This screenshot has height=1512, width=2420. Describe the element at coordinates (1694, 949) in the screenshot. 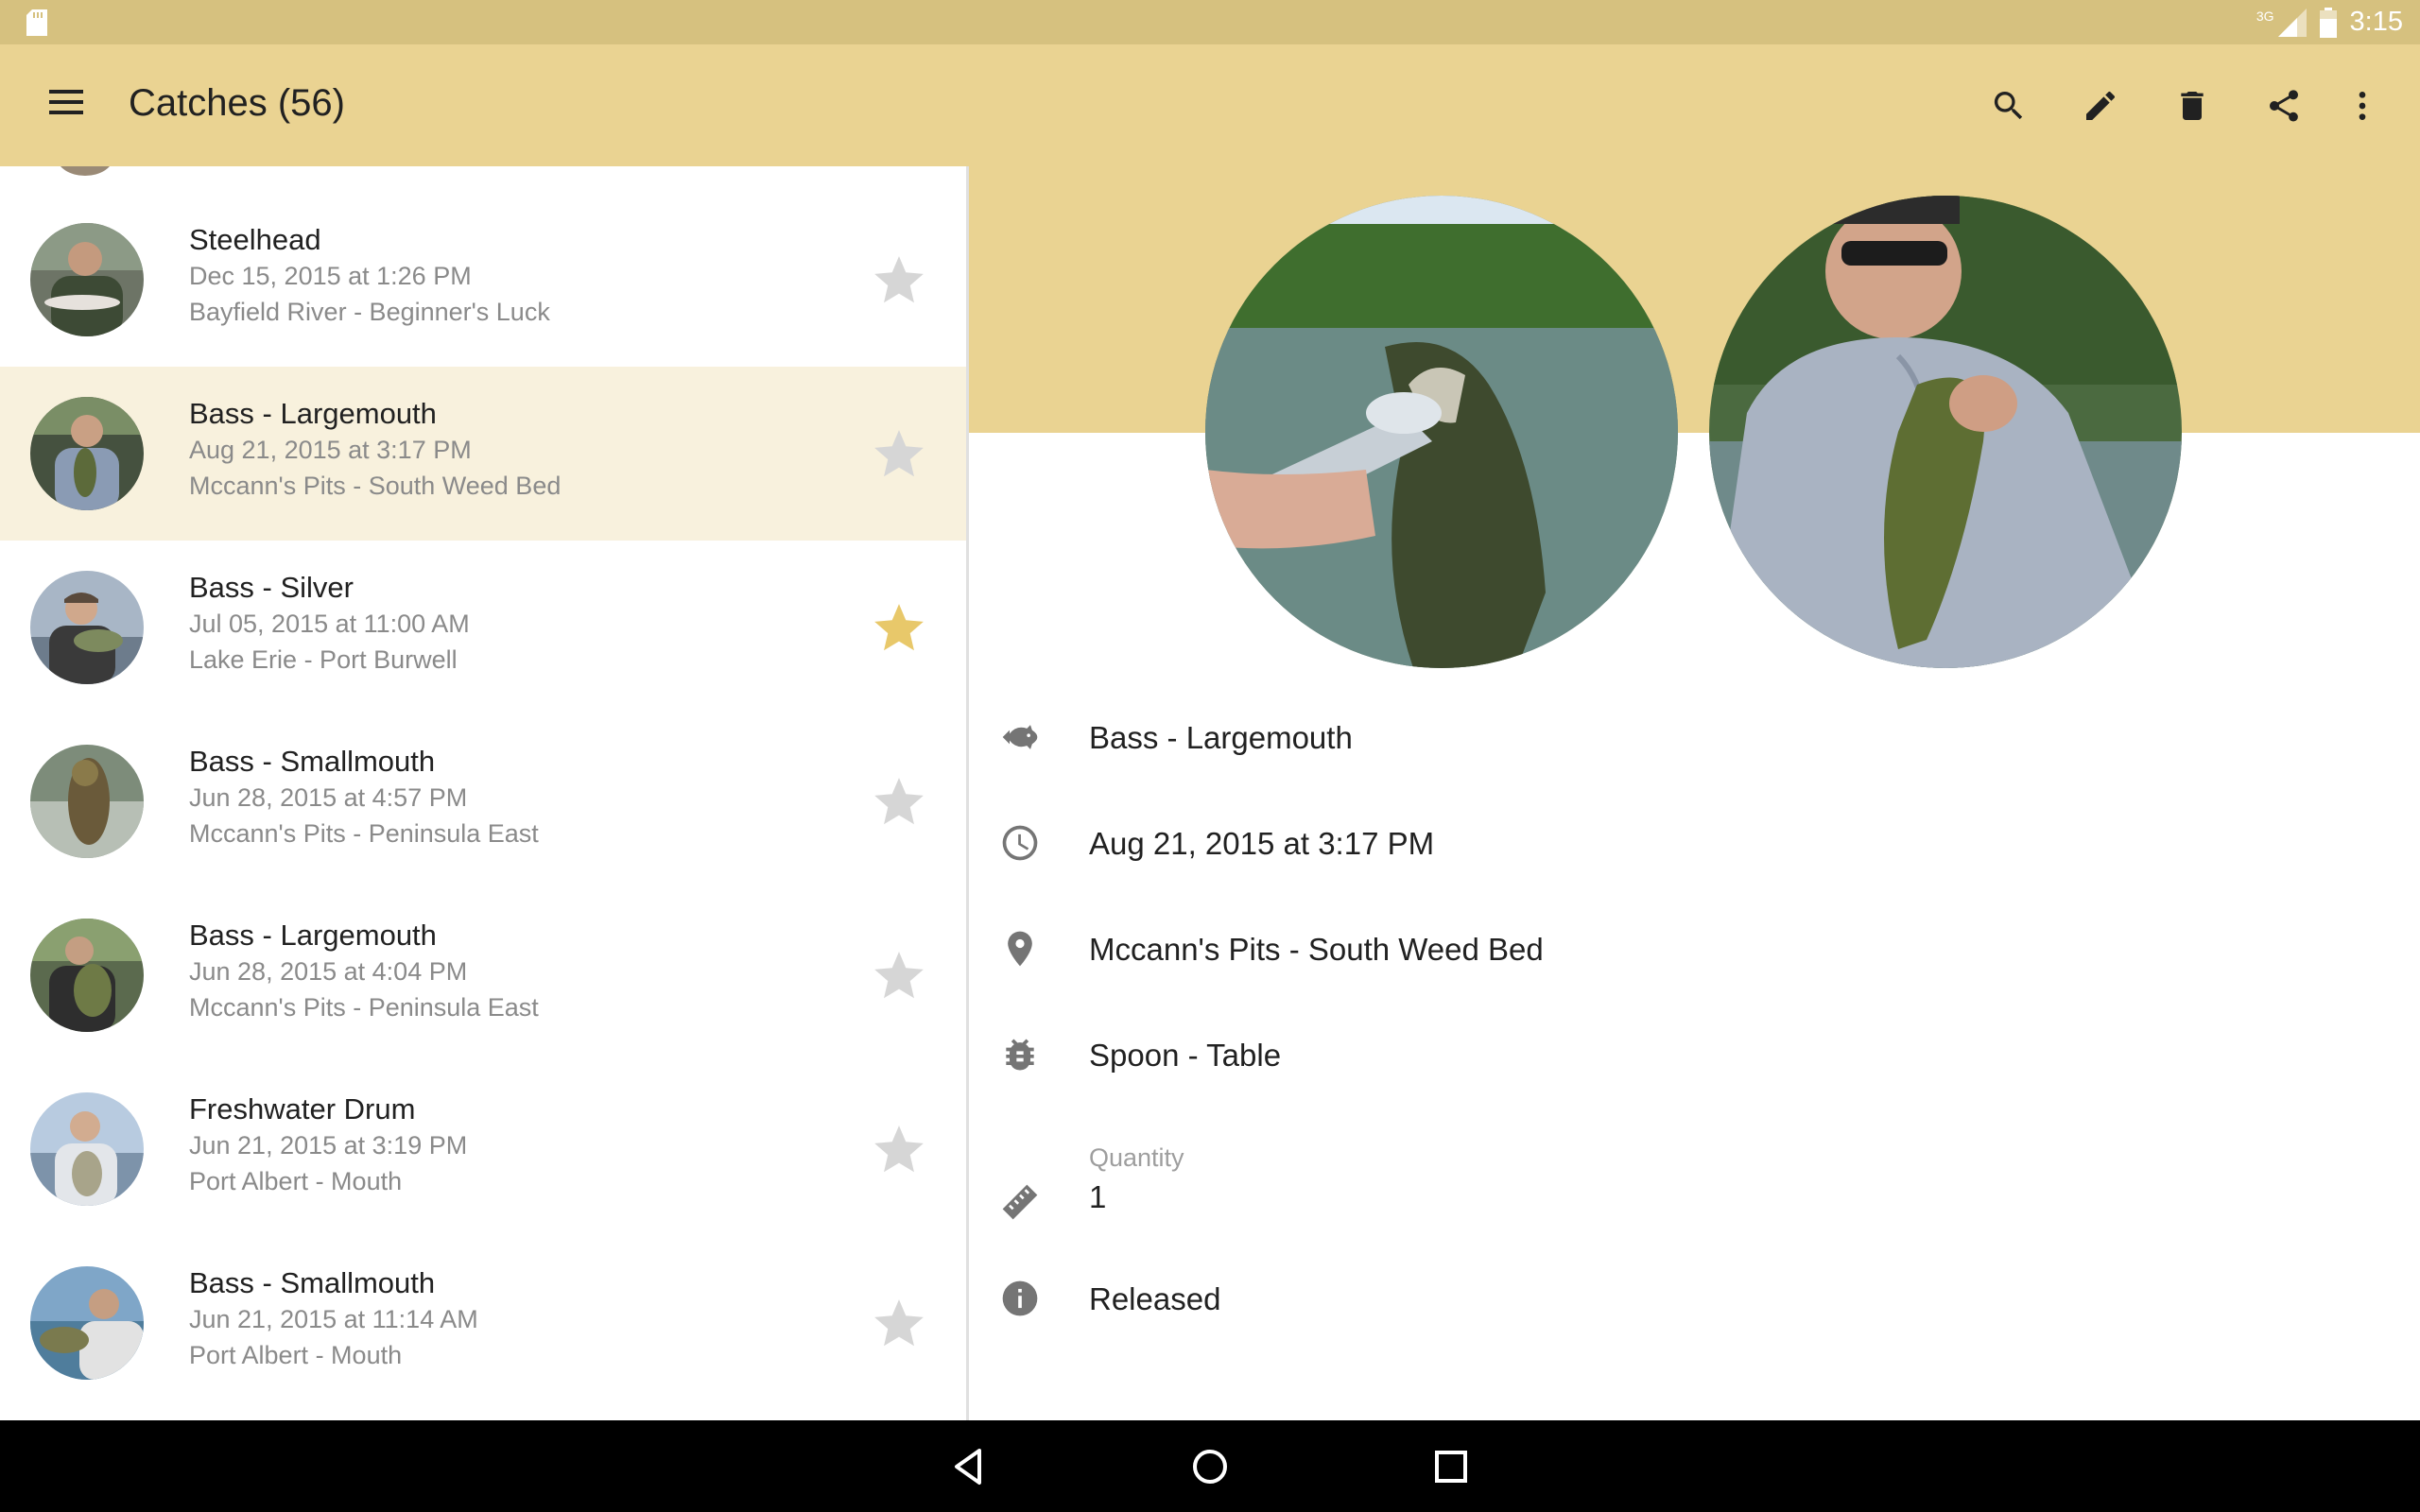

I see `location-row: Mccann's Pits - South Weed Bed` at that location.